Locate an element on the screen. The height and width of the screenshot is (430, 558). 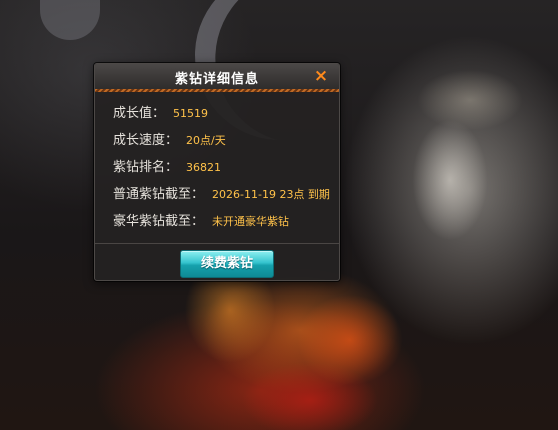
growth-speed-label: 成长速度： is located at coordinates (146, 140).